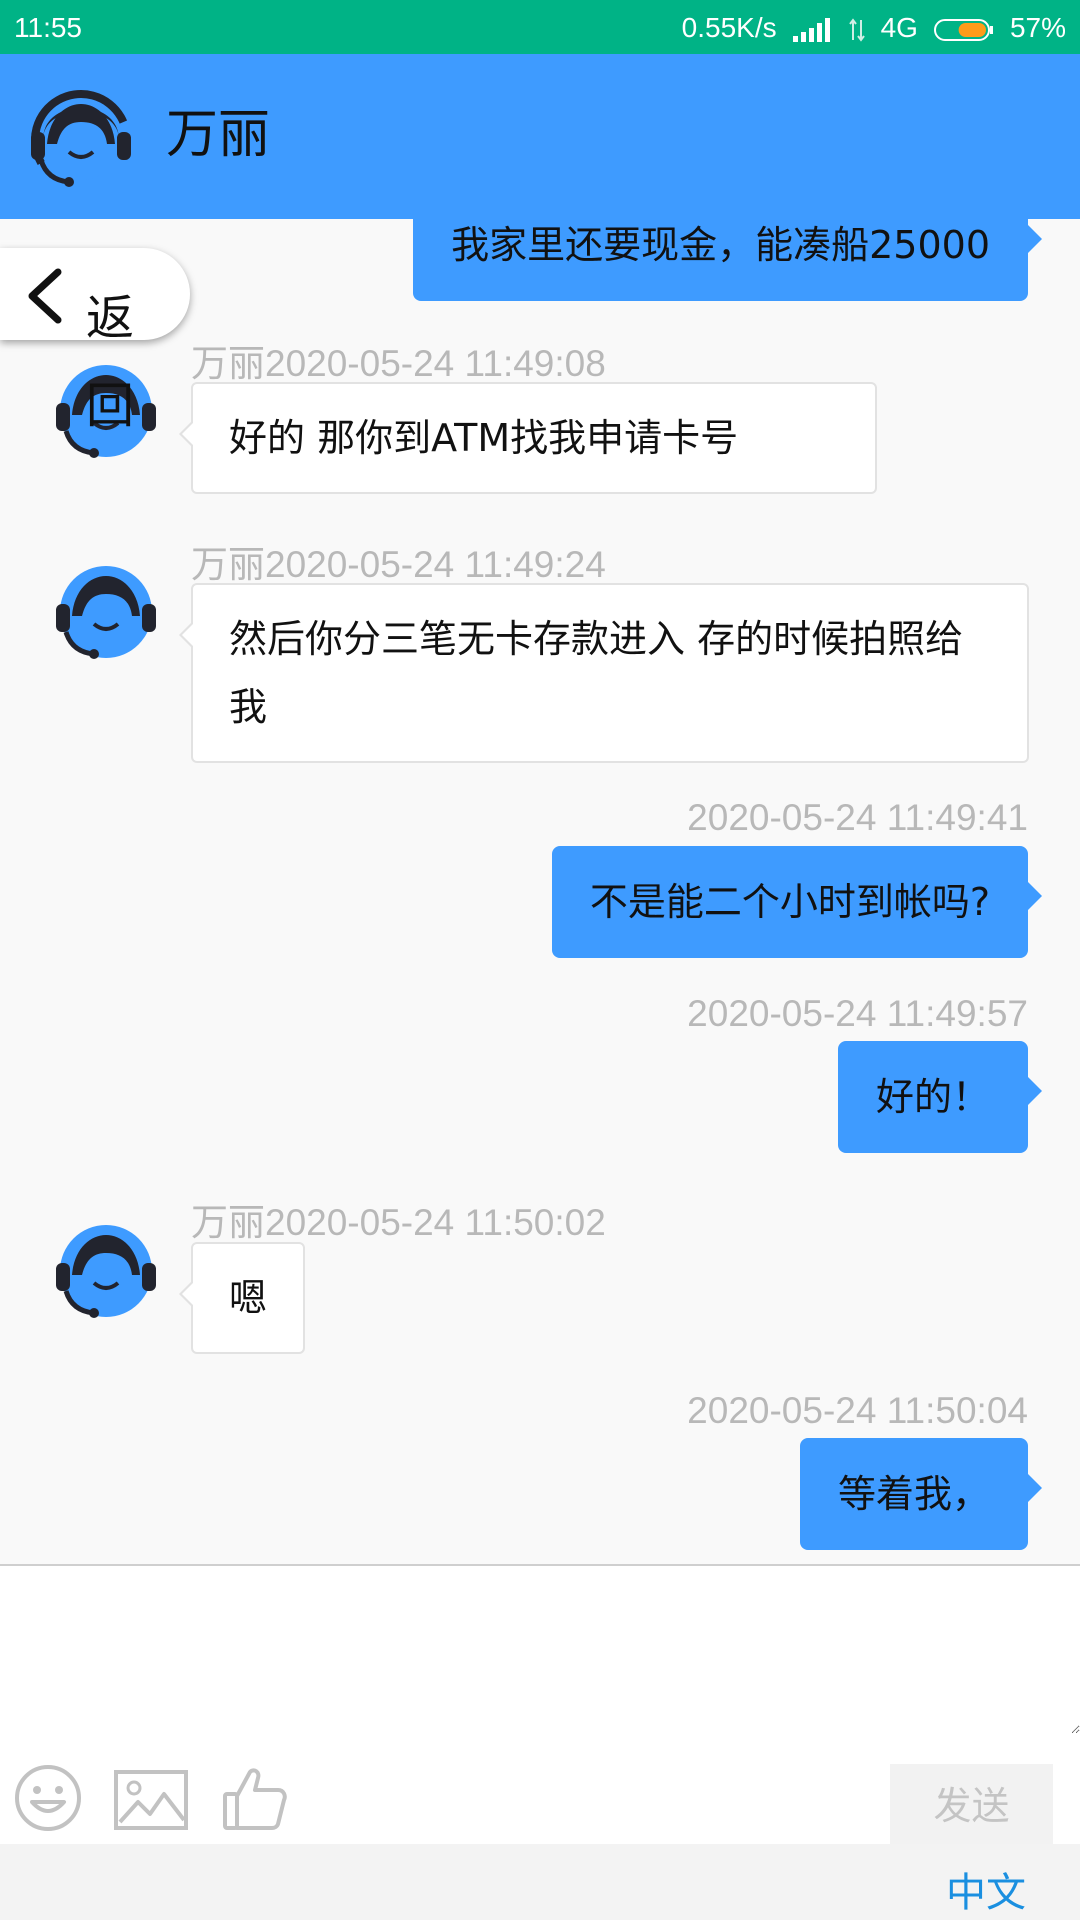  I want to click on chevron-left-icon, so click(45, 296).